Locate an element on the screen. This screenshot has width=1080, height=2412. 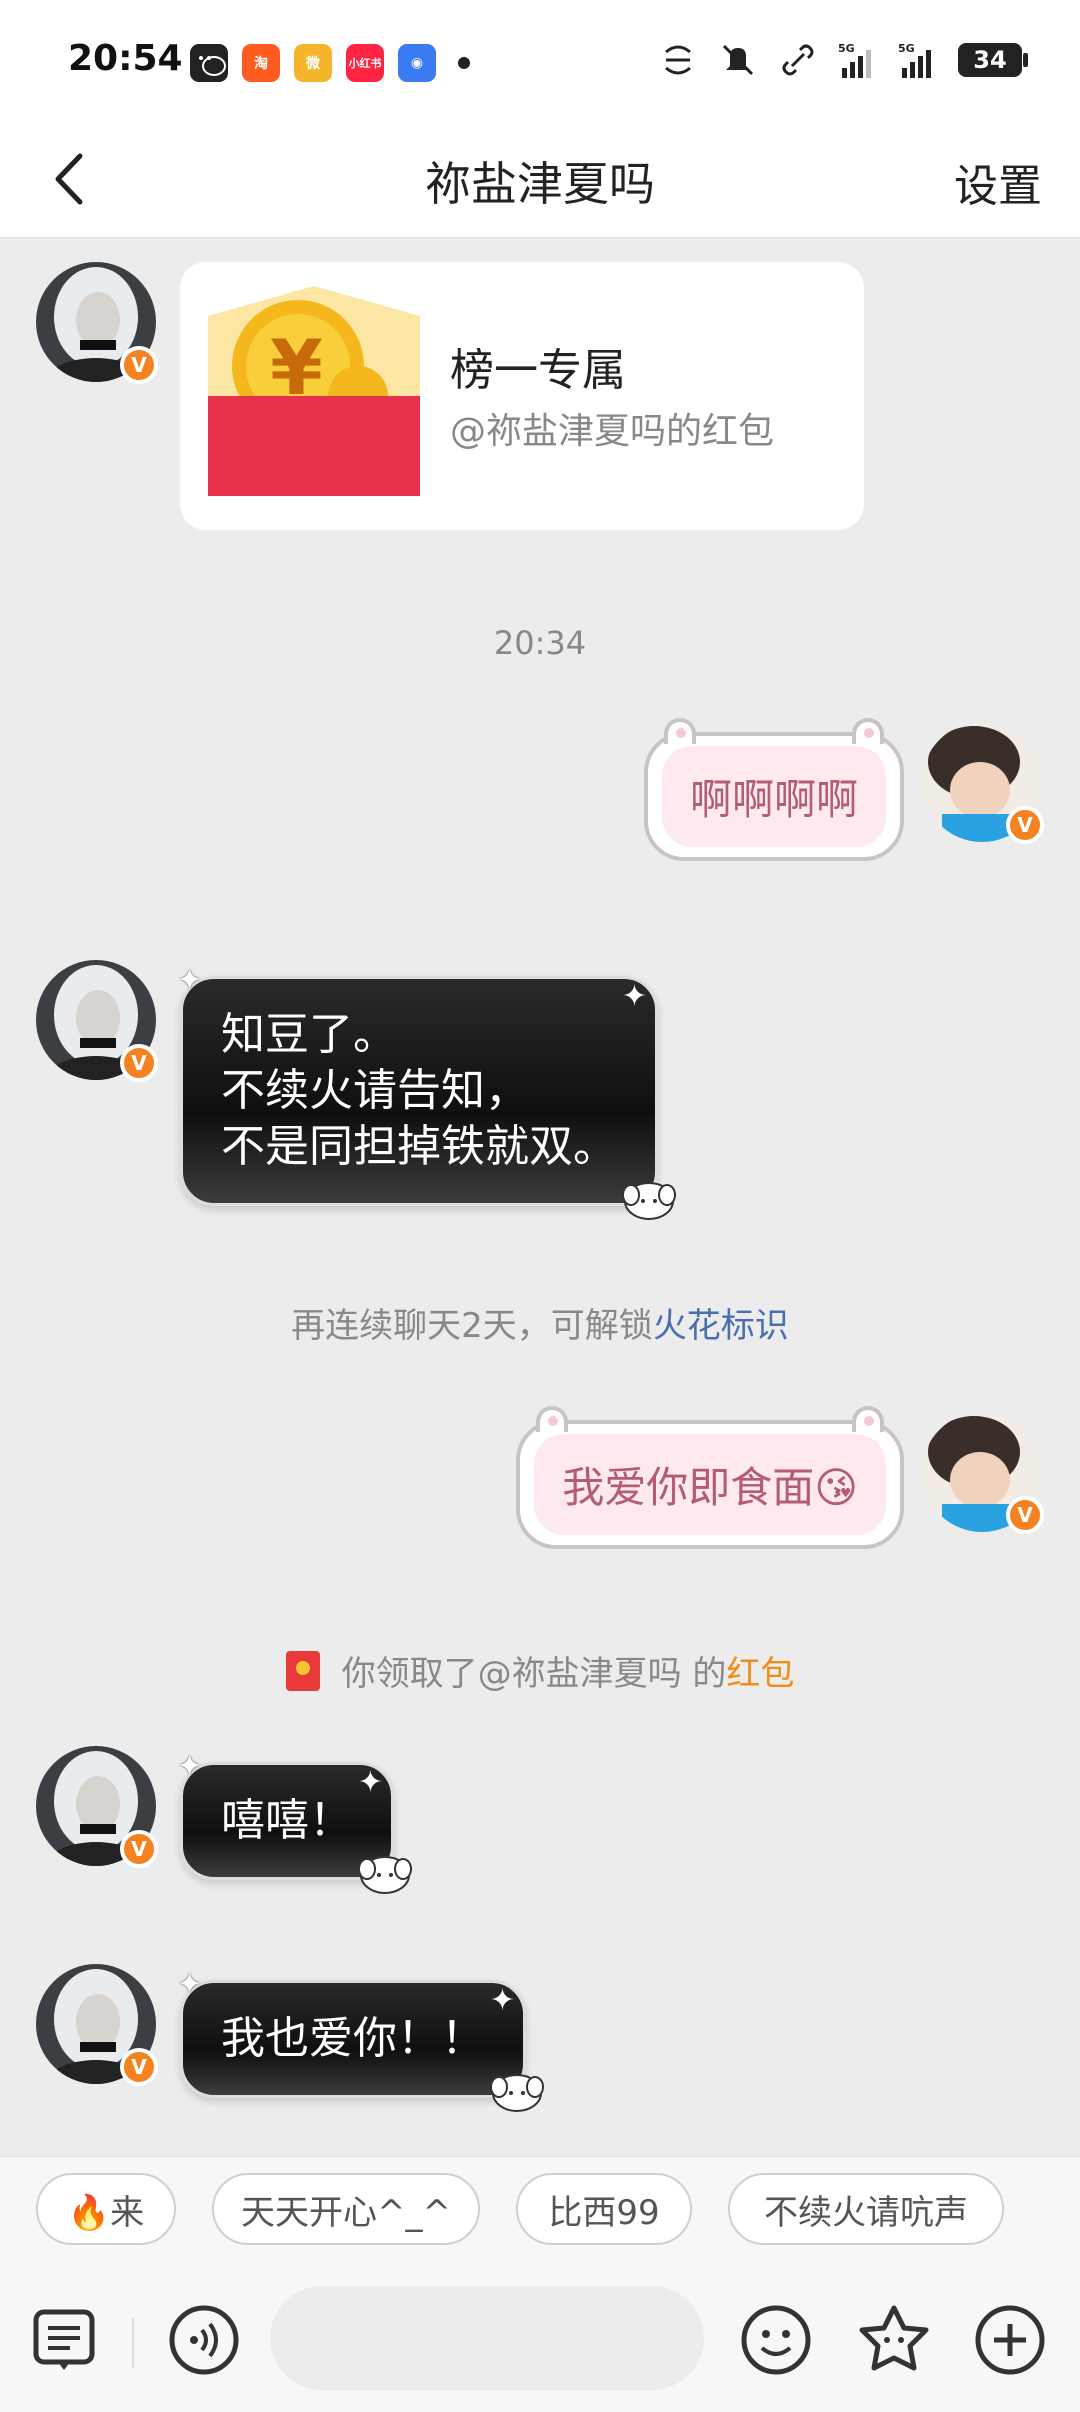
quick-reply-bar: 🔥来 天天开心^_^ 比西99 不续火请吭声 is located at coordinates (540, 2215).